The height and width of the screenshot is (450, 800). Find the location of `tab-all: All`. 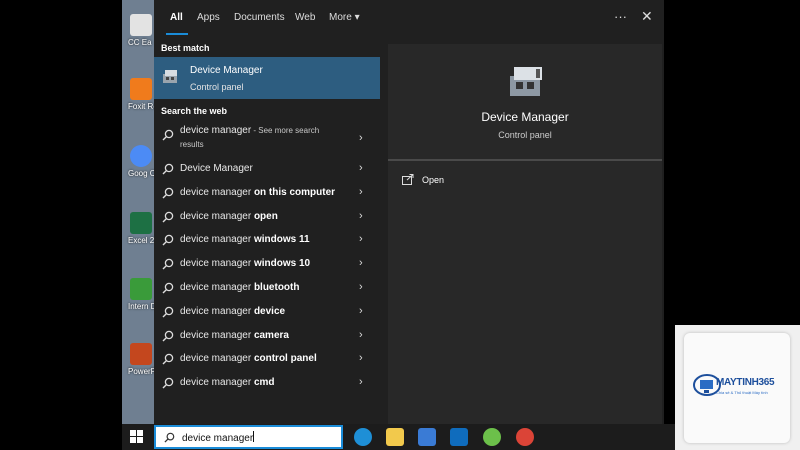

tab-all: All is located at coordinates (176, 17).